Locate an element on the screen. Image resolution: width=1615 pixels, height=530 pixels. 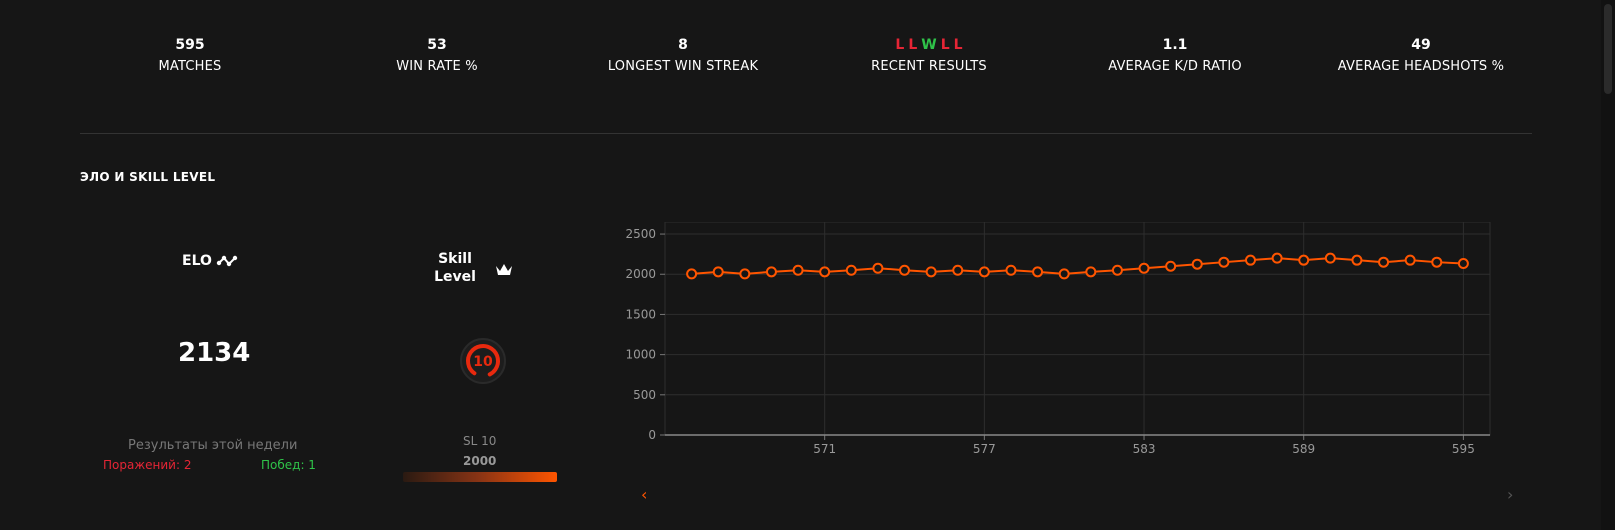
recent-results: LLWLL is located at coordinates (929, 45).